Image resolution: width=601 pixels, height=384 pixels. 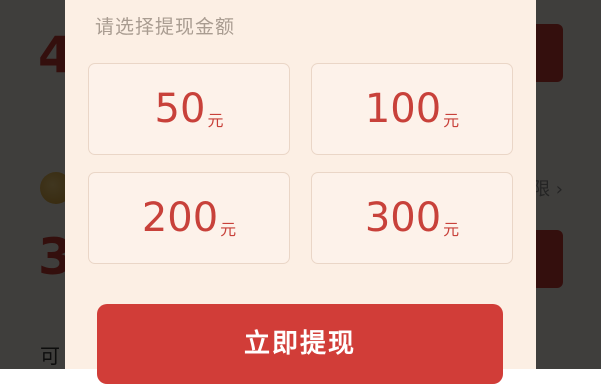 I want to click on modal-title: 请选择提现金额, so click(x=165, y=27).